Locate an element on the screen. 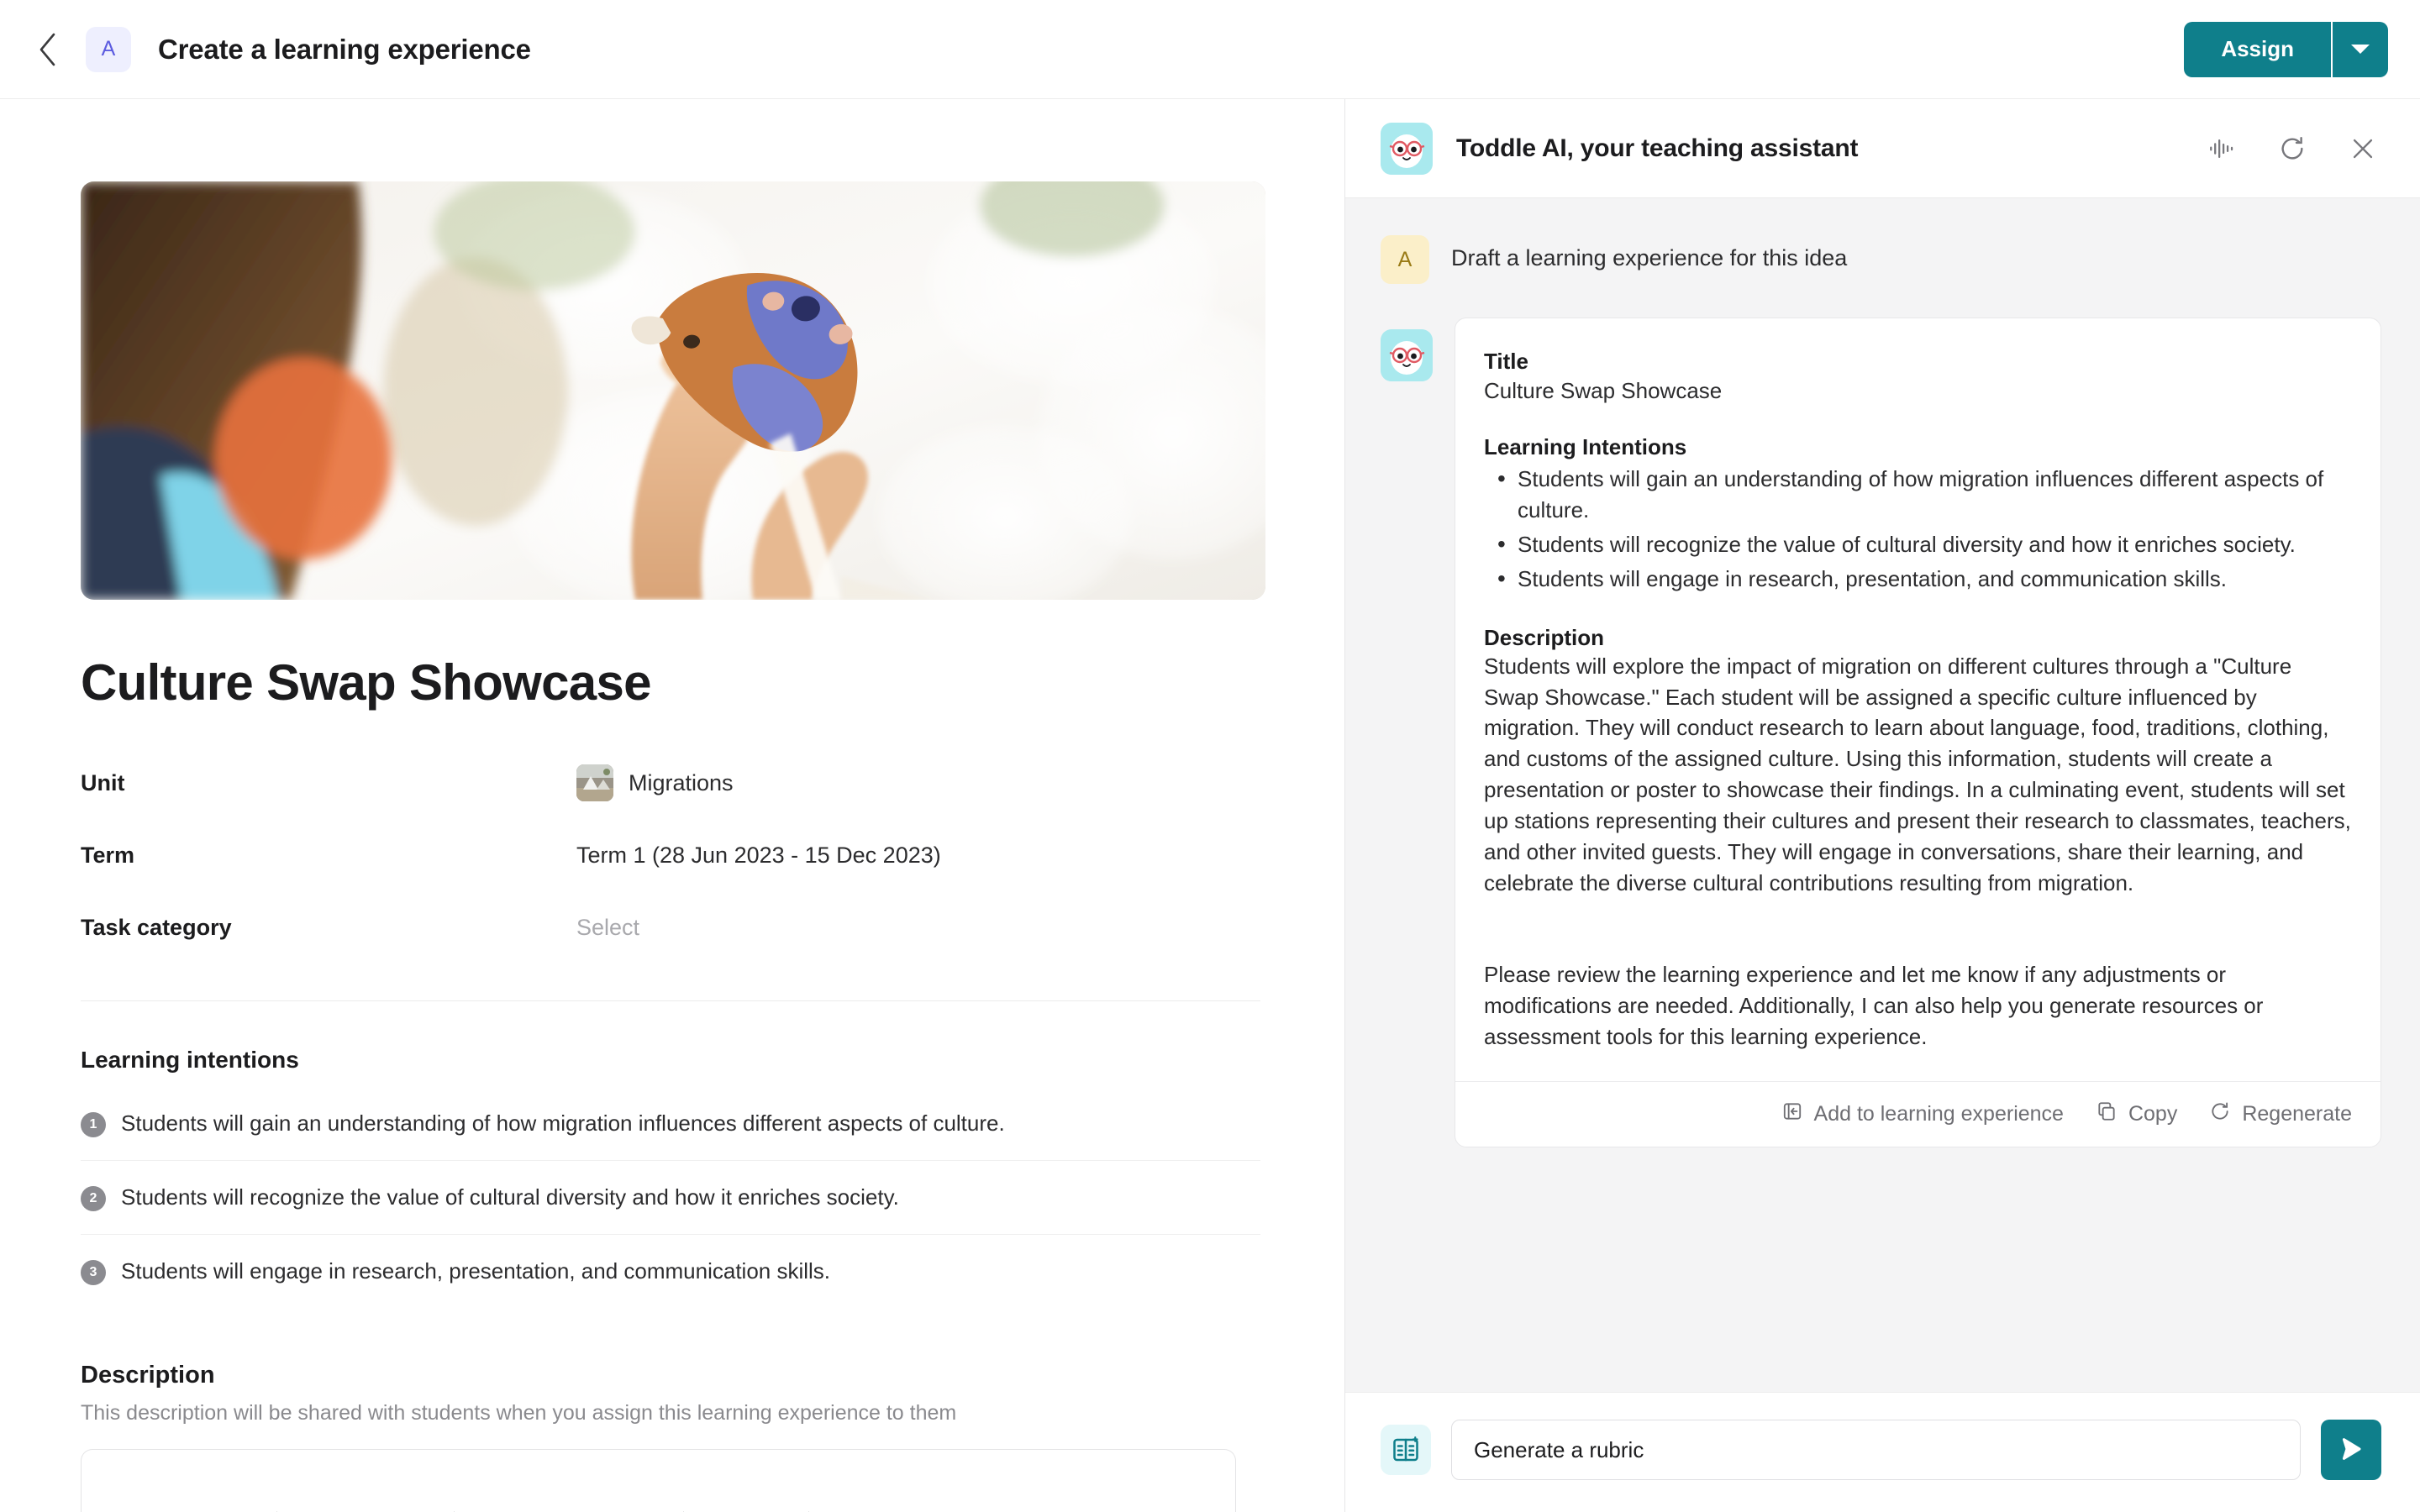  field-label-unit: Unit is located at coordinates (103, 782).